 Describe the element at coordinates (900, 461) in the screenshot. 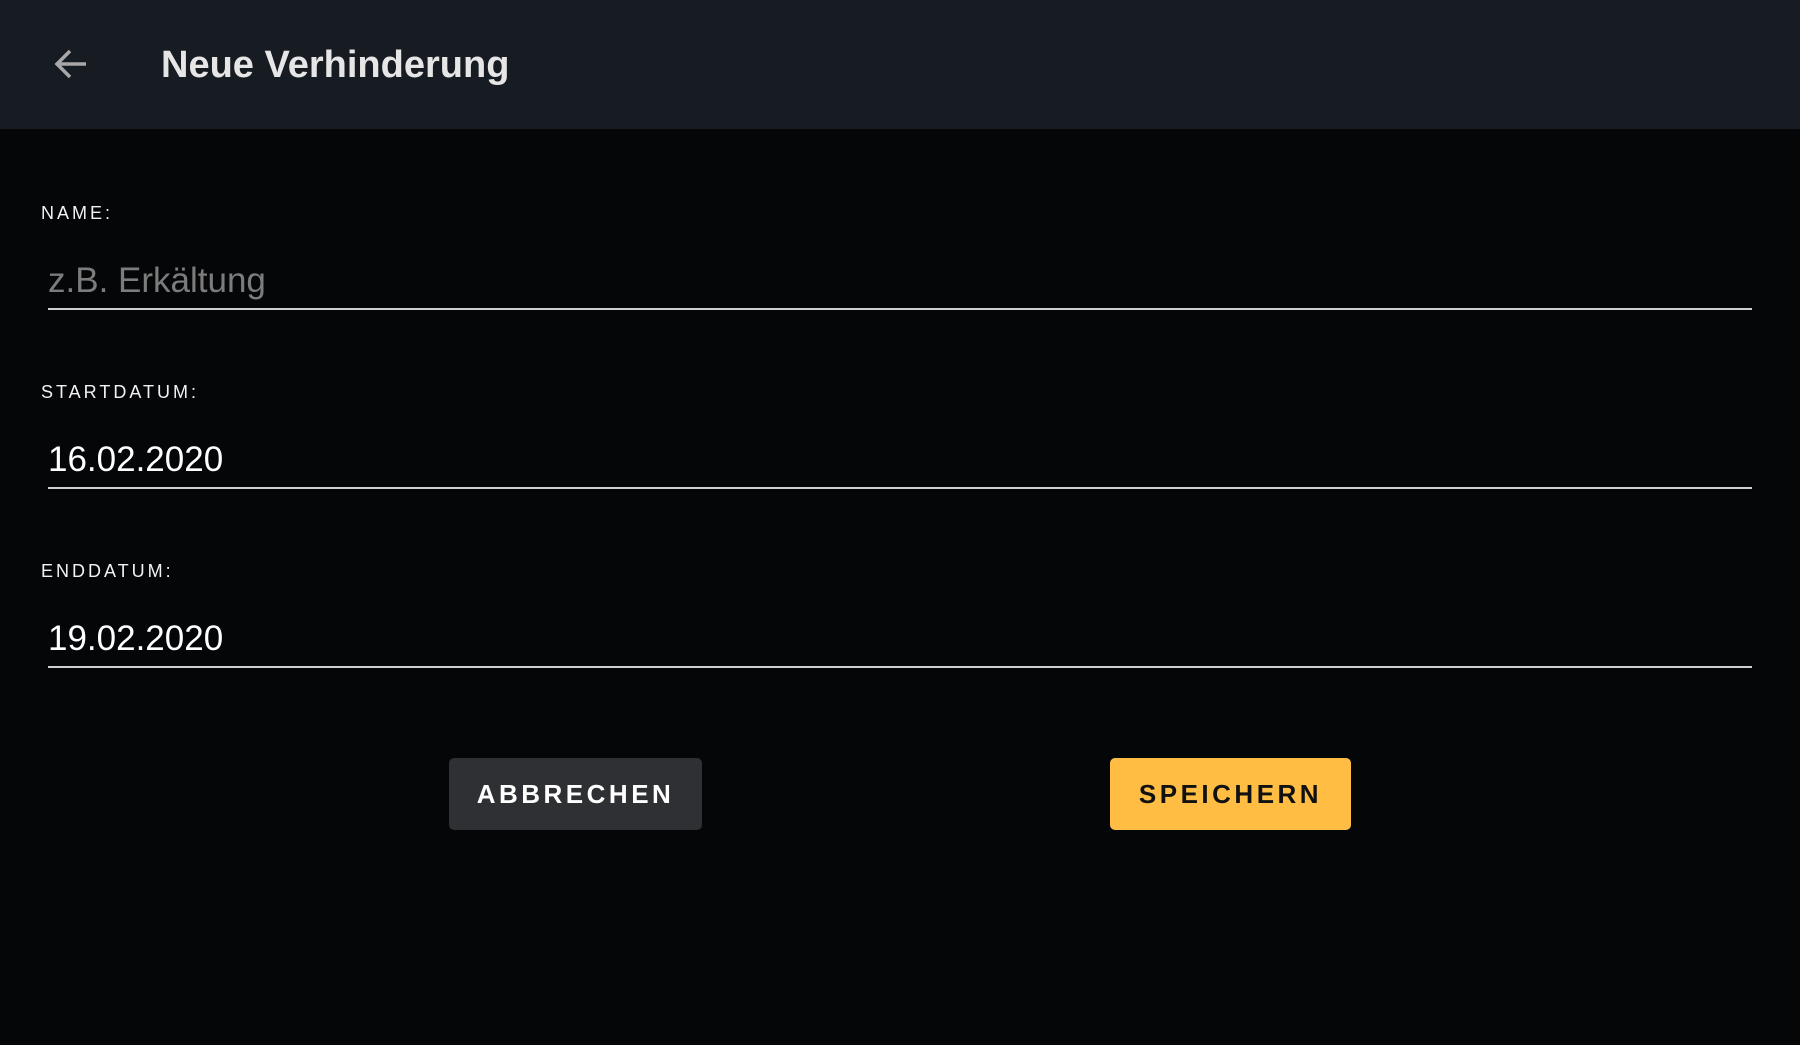

I see `start-date-input` at that location.